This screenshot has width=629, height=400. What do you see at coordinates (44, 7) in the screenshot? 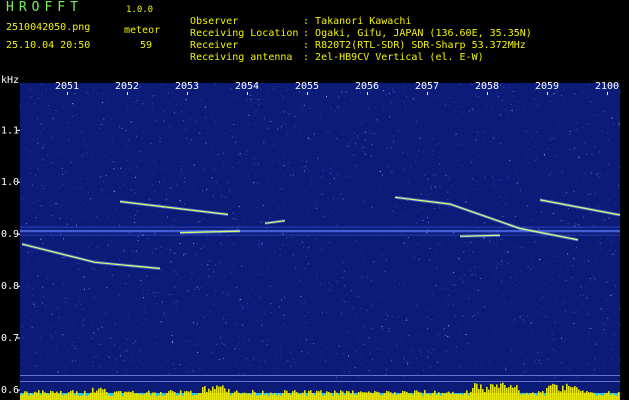
I see `app-title: HROFFT` at bounding box center [44, 7].